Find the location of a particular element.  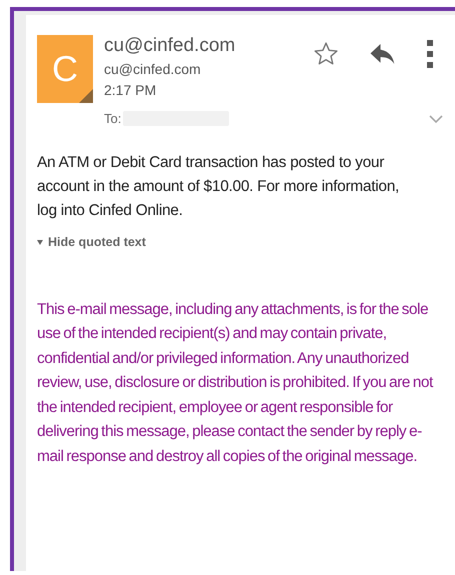

sender-name: cu@cinfed.com is located at coordinates (170, 46).